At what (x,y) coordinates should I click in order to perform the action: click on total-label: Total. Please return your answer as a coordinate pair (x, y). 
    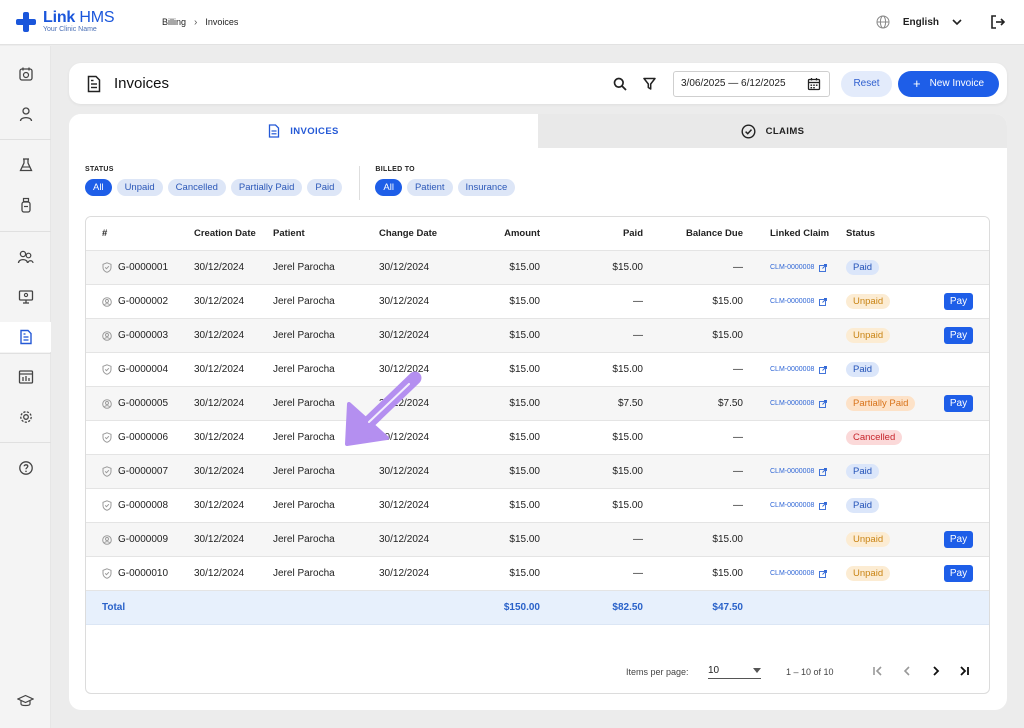
    Looking at the image, I should click on (114, 607).